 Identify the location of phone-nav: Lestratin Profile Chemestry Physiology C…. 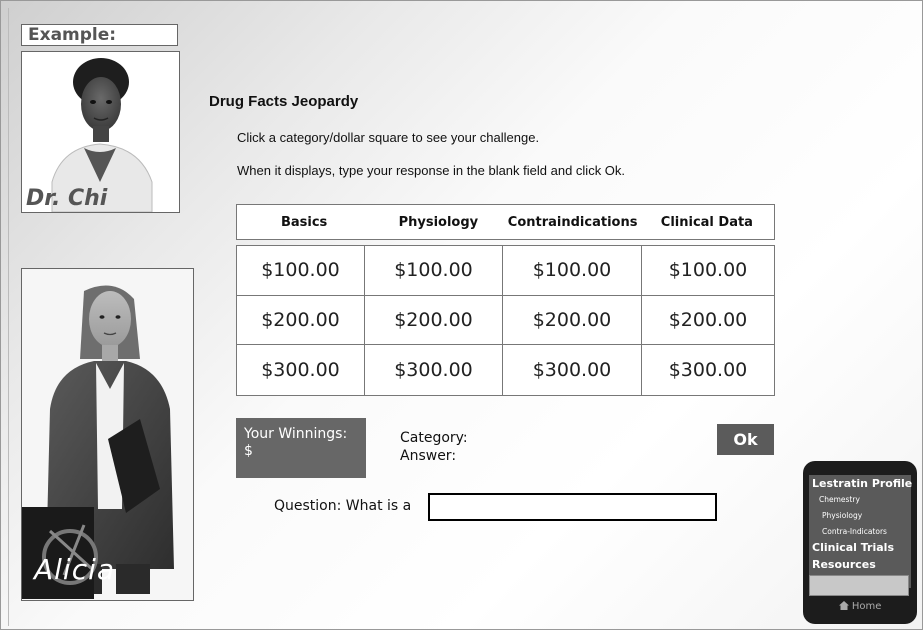
(860, 542).